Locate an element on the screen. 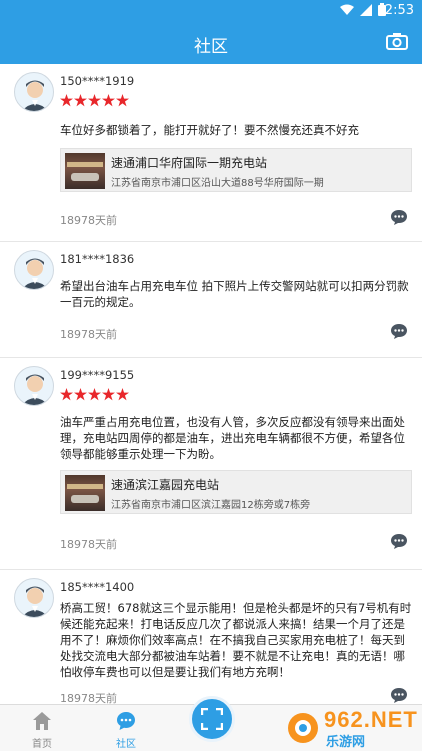 The height and width of the screenshot is (751, 422). station-card: 速通浦口华府国际一期充电站 江苏省南京市浦口区沿山大道88号华府国际一期 is located at coordinates (236, 170).